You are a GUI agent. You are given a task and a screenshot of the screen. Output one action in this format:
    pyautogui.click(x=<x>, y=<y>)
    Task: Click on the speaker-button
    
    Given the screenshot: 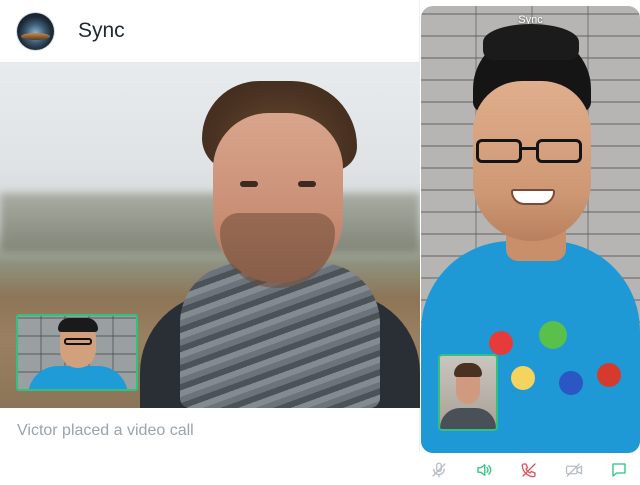 What is the action you would take?
    pyautogui.click(x=484, y=470)
    